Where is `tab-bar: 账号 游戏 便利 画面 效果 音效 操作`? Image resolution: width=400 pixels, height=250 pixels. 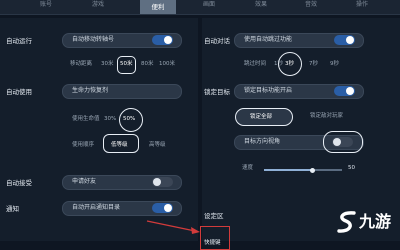 tab-bar: 账号 游戏 便利 画面 效果 音效 操作 is located at coordinates (200, 7).